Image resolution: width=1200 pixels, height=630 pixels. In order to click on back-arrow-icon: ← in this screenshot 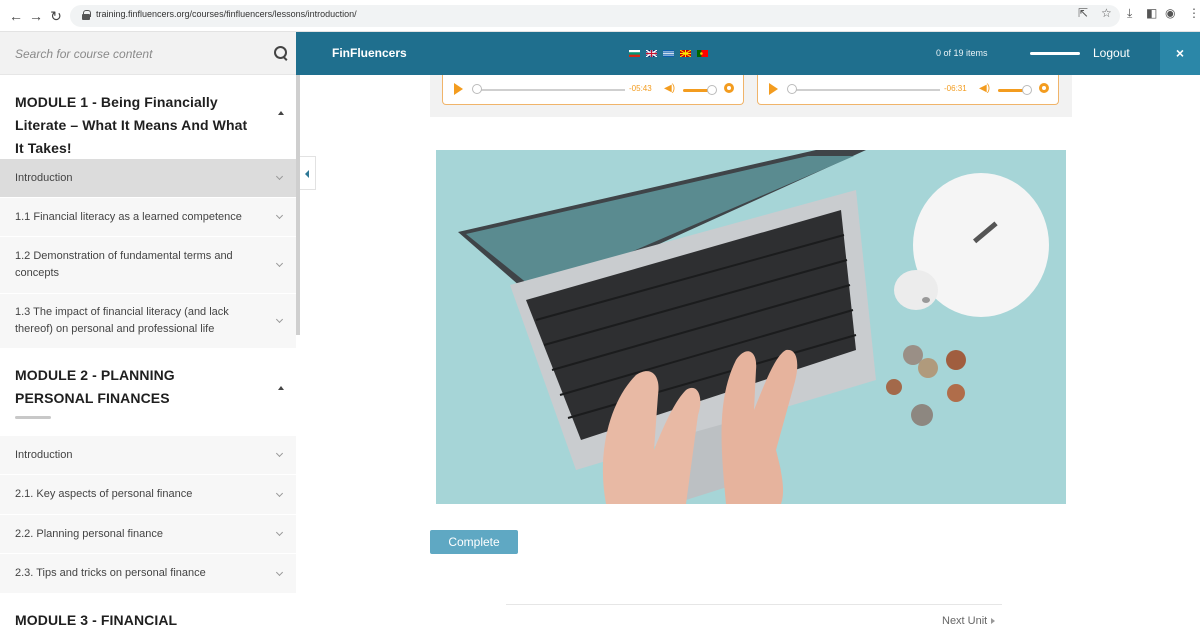, I will do `click(16, 16)`.